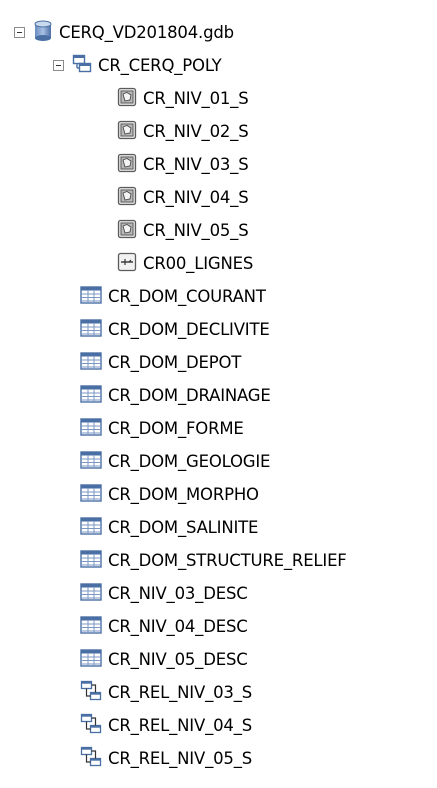 The width and height of the screenshot is (437, 788). I want to click on table-label: CR_NIV_05_DESC, so click(178, 659).